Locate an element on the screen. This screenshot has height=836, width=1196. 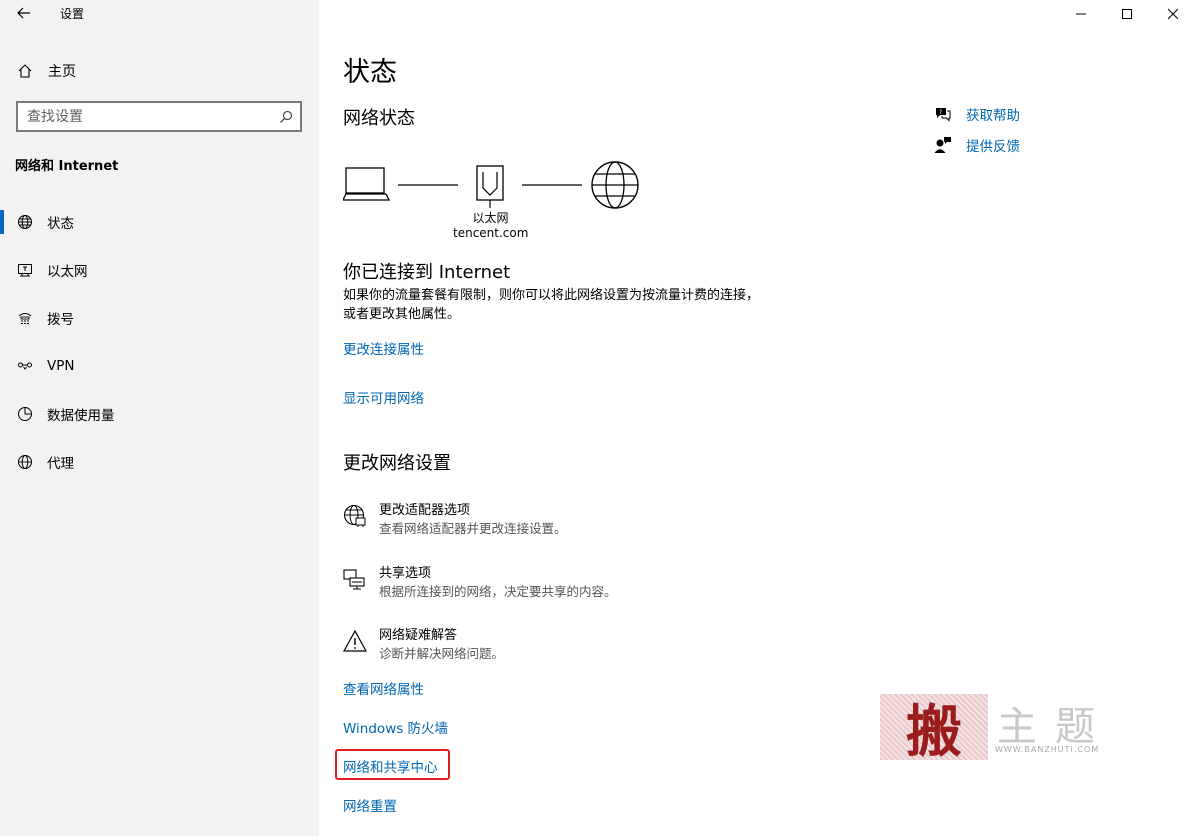
close-button is located at coordinates (1173, 14).